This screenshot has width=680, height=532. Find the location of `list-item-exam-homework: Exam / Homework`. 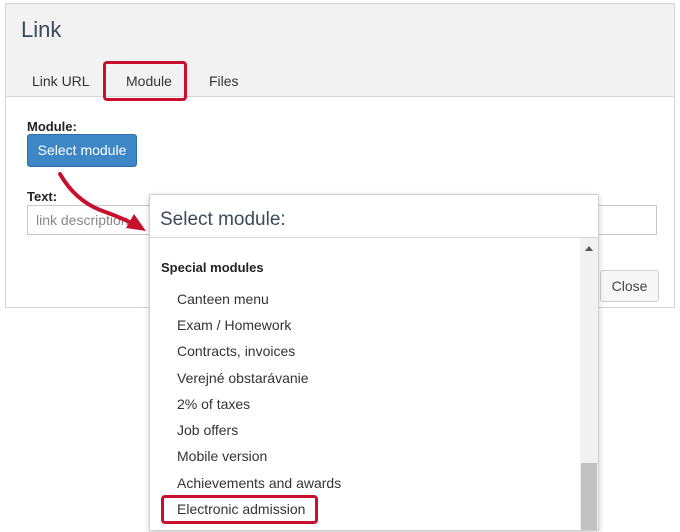

list-item-exam-homework: Exam / Homework is located at coordinates (234, 325).